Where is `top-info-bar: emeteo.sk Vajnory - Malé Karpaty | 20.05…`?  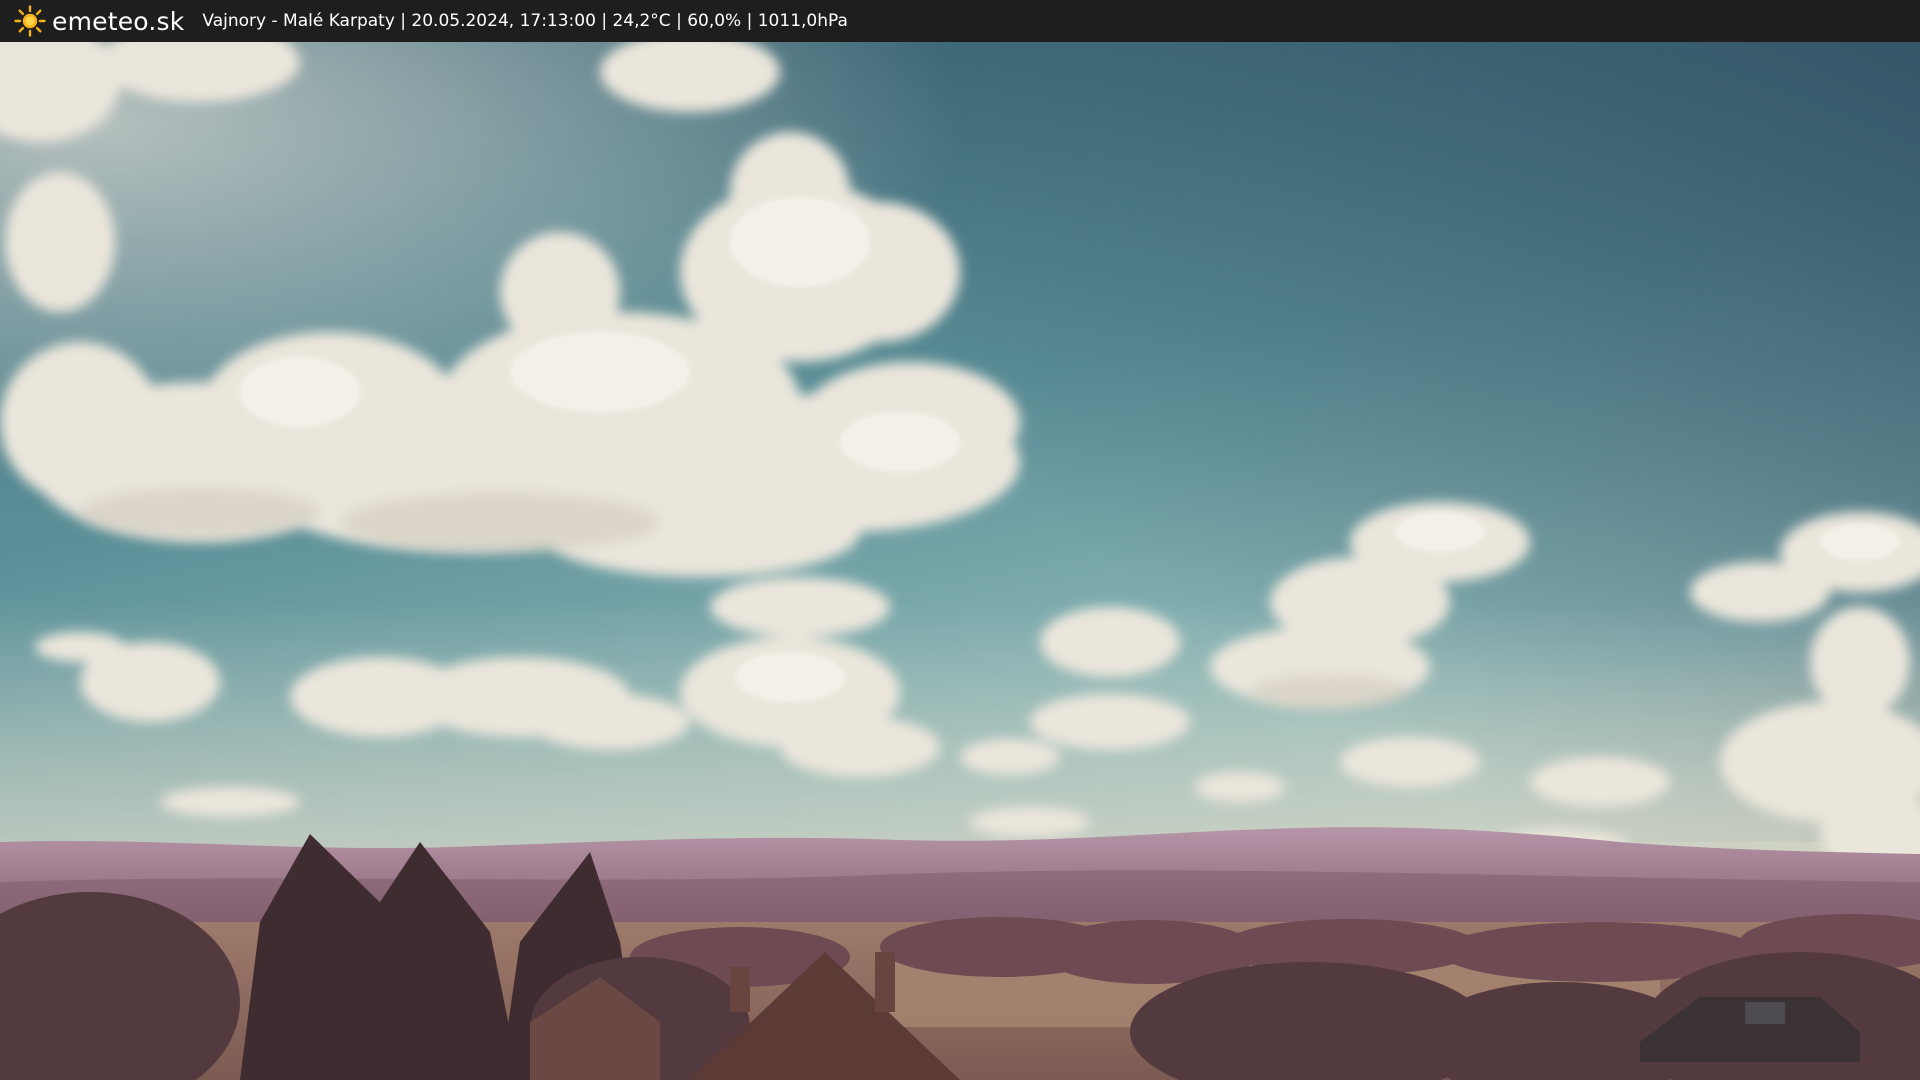
top-info-bar: emeteo.sk Vajnory - Malé Karpaty | 20.05… is located at coordinates (960, 21).